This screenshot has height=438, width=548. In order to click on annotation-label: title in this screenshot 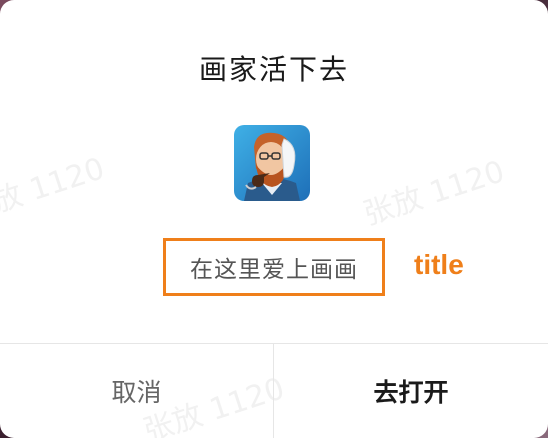, I will do `click(439, 264)`.